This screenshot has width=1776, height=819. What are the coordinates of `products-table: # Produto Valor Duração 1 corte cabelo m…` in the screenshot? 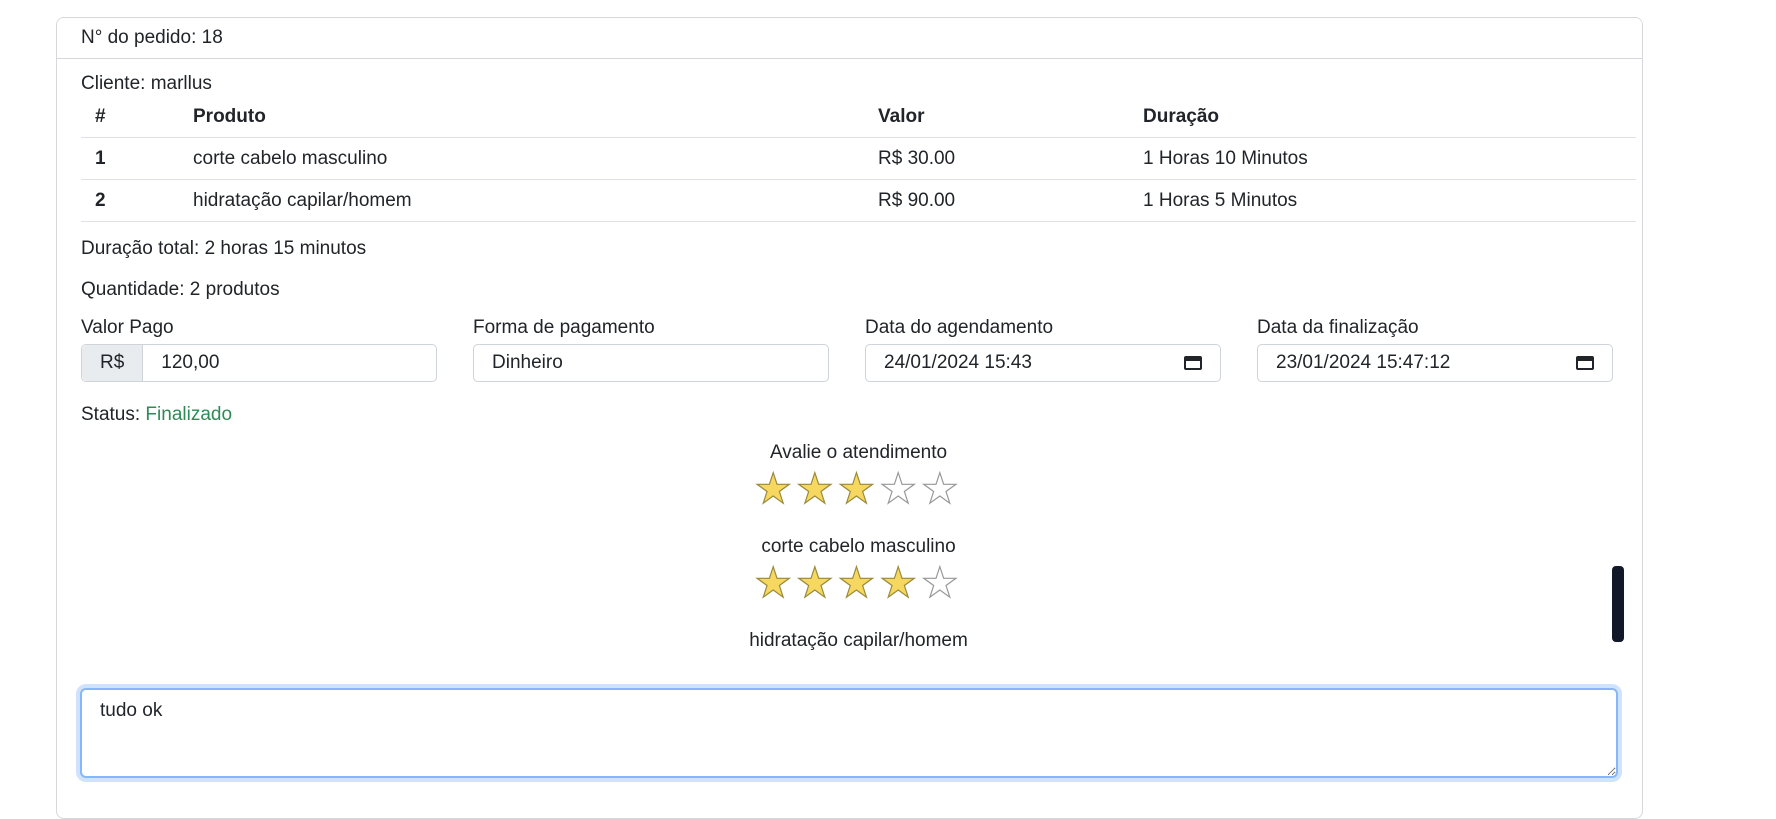 It's located at (858, 159).